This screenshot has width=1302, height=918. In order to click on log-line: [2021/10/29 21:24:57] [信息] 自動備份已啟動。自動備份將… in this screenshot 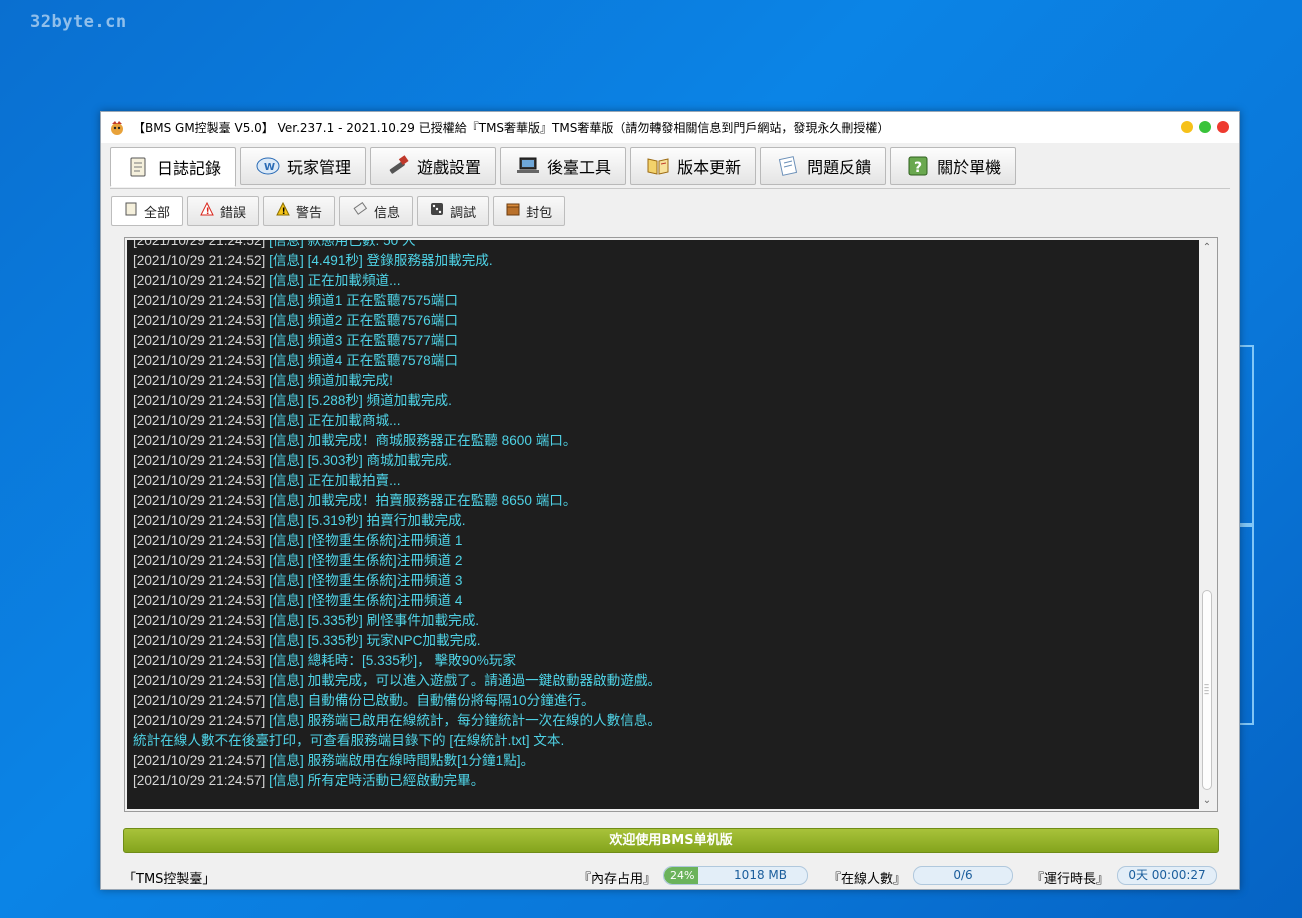, I will do `click(666, 701)`.